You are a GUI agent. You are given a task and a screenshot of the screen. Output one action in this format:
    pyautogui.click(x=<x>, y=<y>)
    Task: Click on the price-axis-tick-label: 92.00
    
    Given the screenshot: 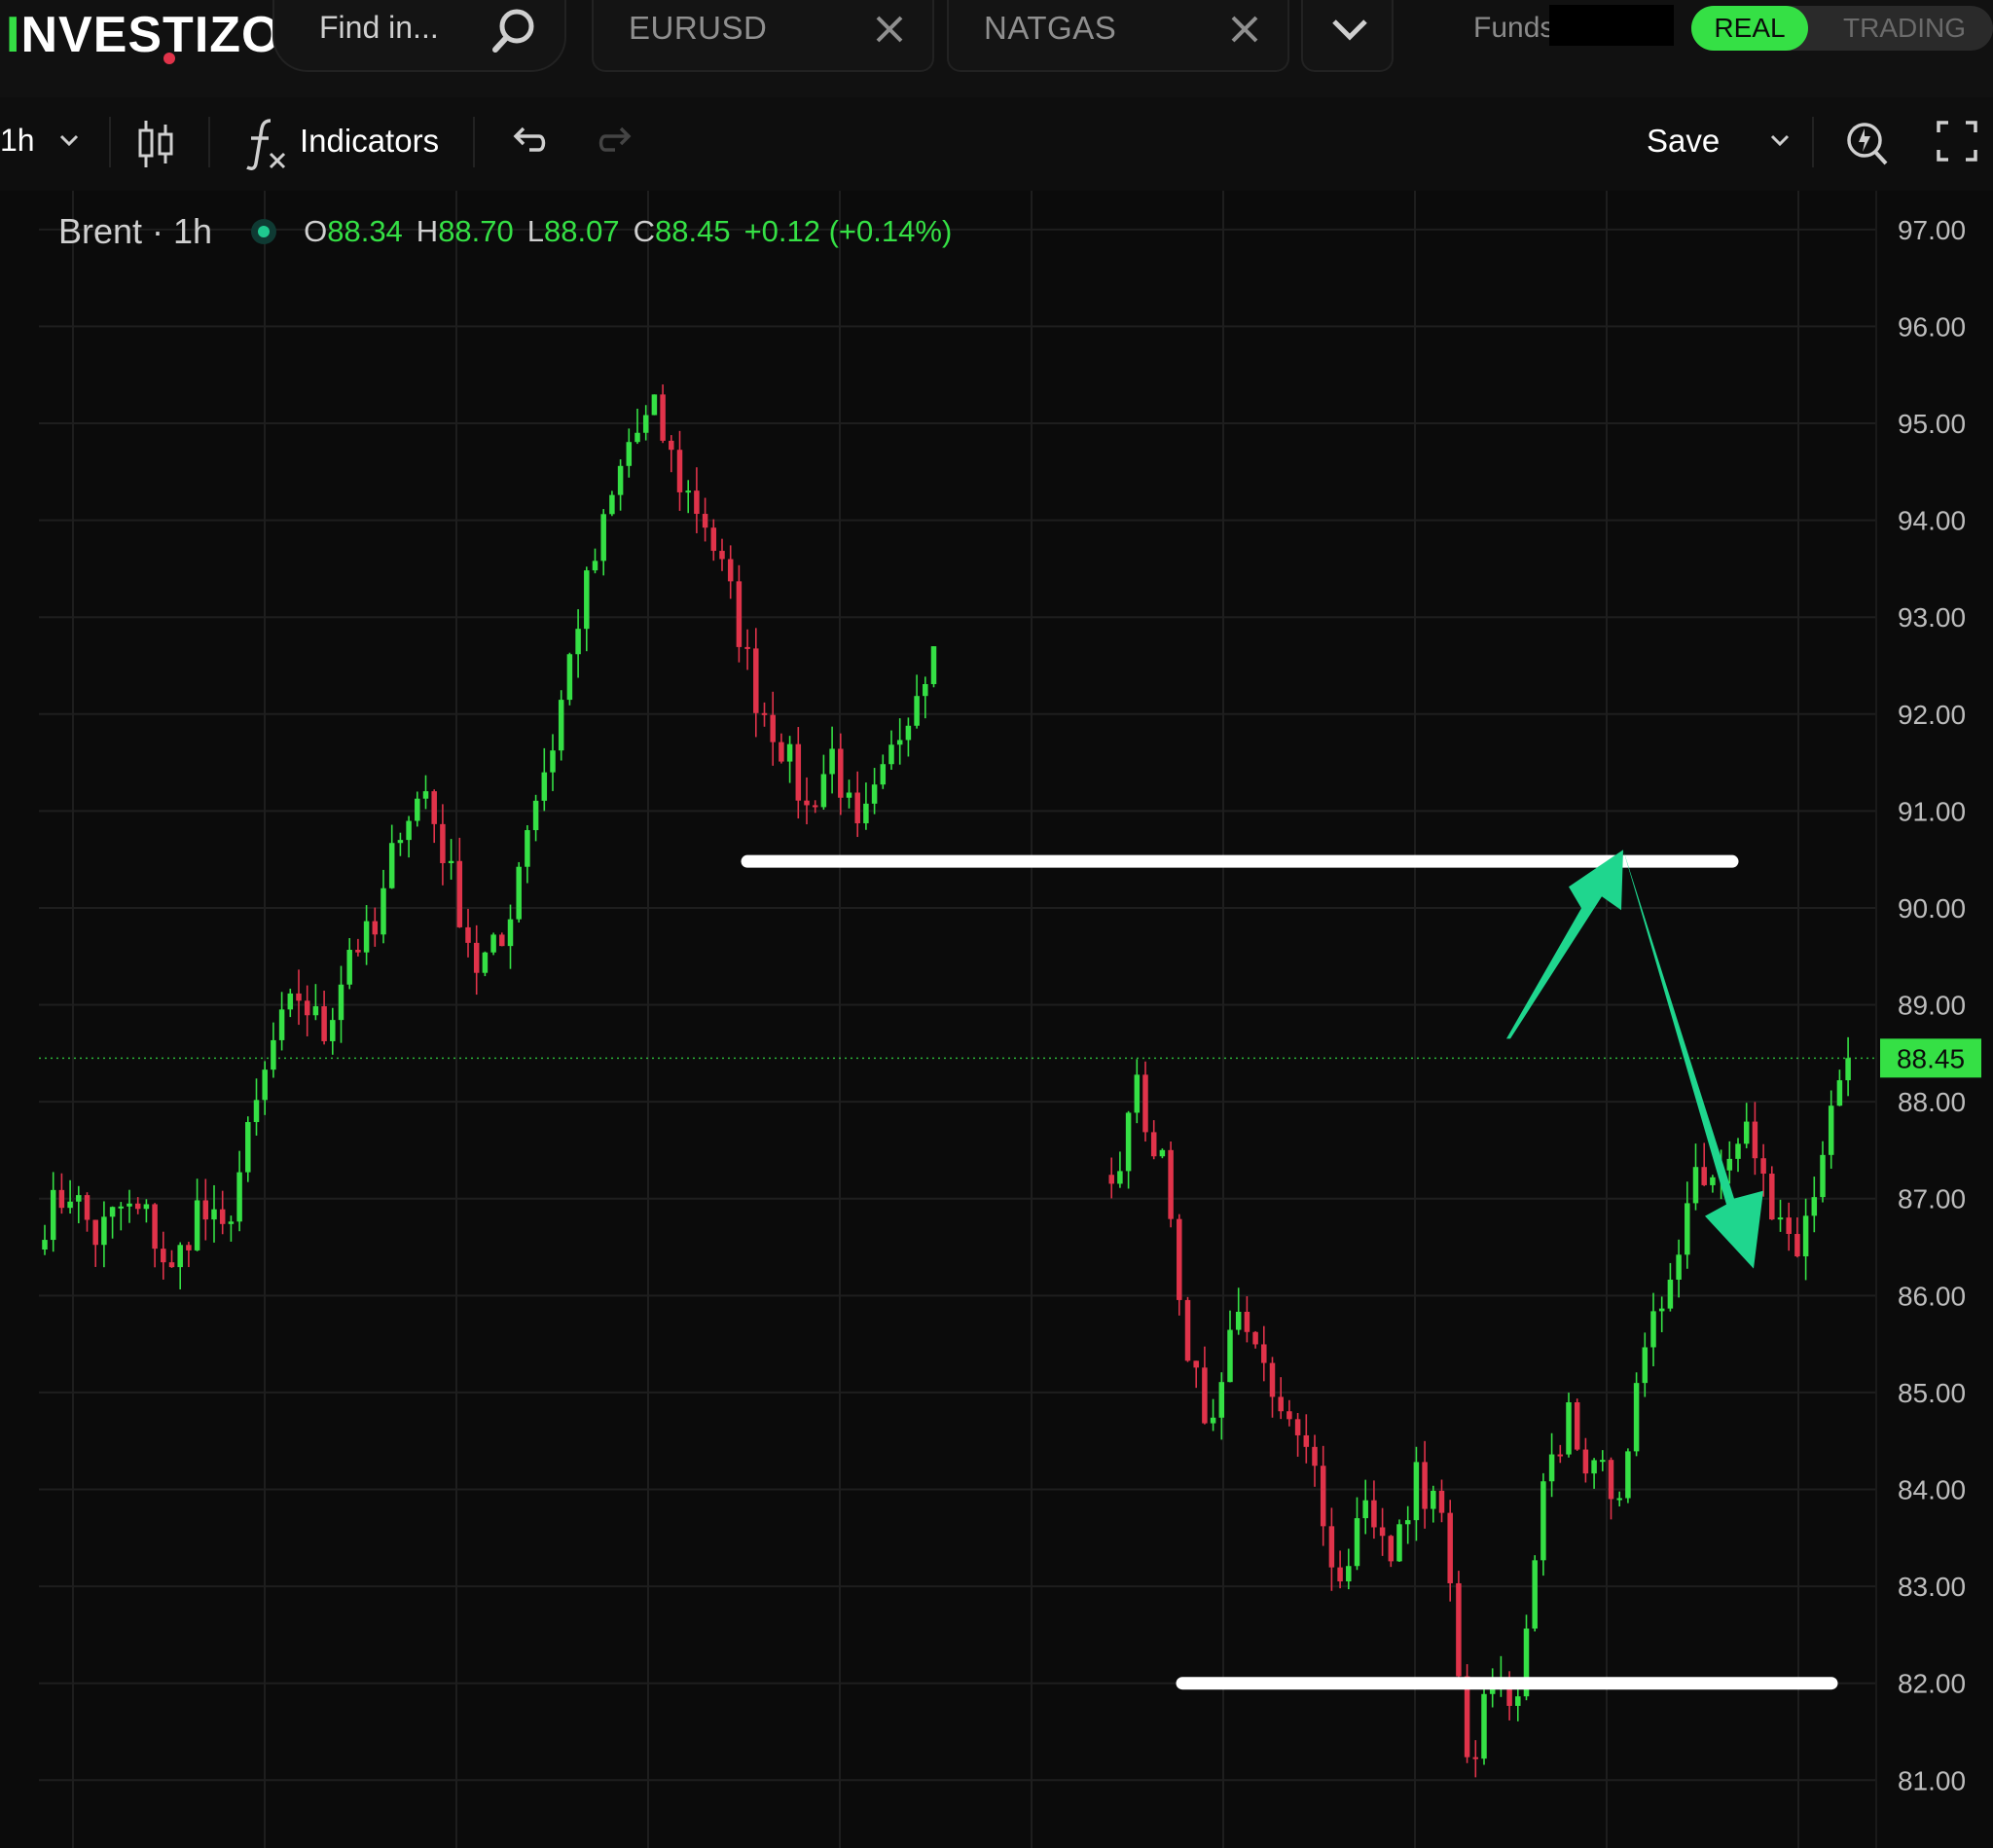 What is the action you would take?
    pyautogui.click(x=1932, y=715)
    